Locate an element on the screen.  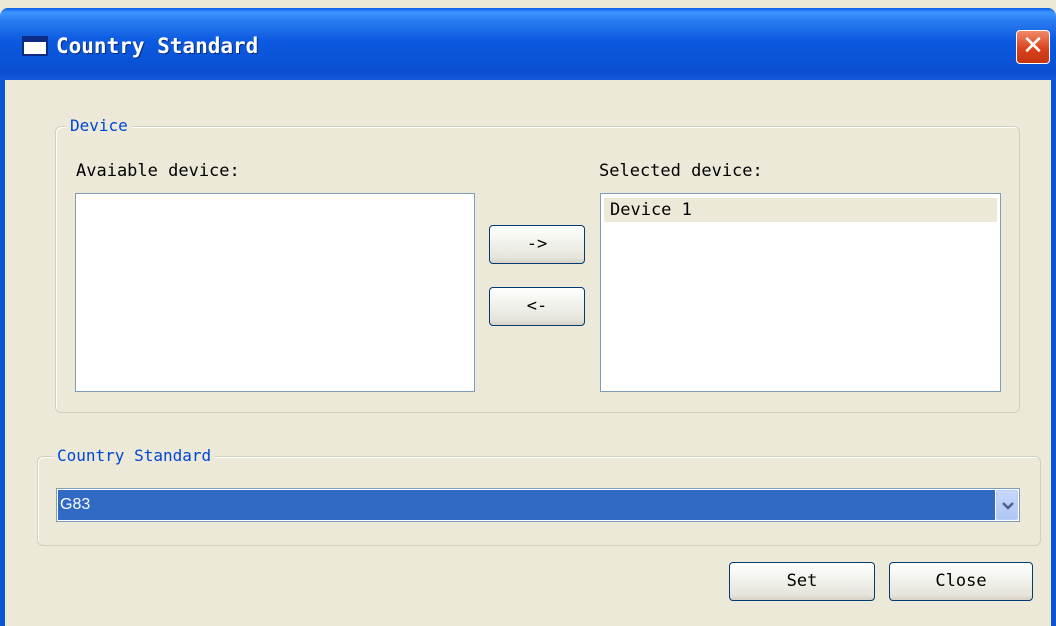
set-button-label: Set is located at coordinates (802, 581).